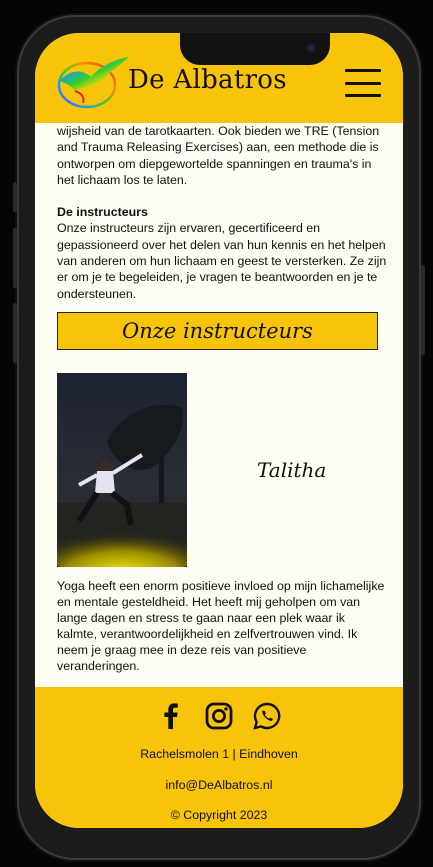 The height and width of the screenshot is (867, 433). What do you see at coordinates (292, 470) in the screenshot?
I see `instructor-name: Talitha` at bounding box center [292, 470].